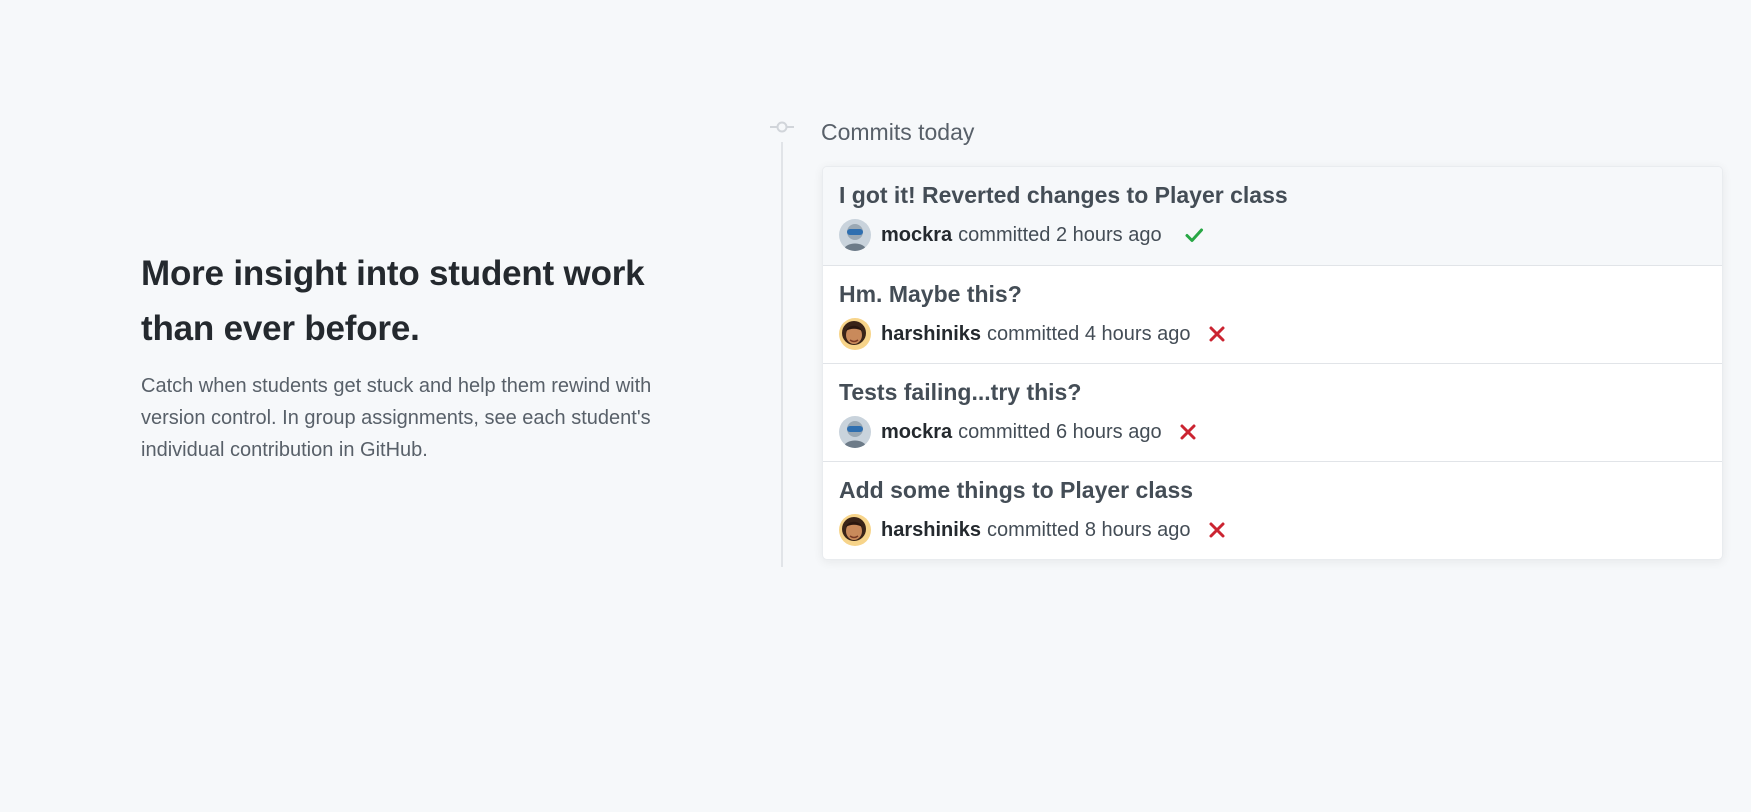 The image size is (1751, 812). Describe the element at coordinates (1137, 333) in the screenshot. I see `commit-time: 4 hours ago` at that location.